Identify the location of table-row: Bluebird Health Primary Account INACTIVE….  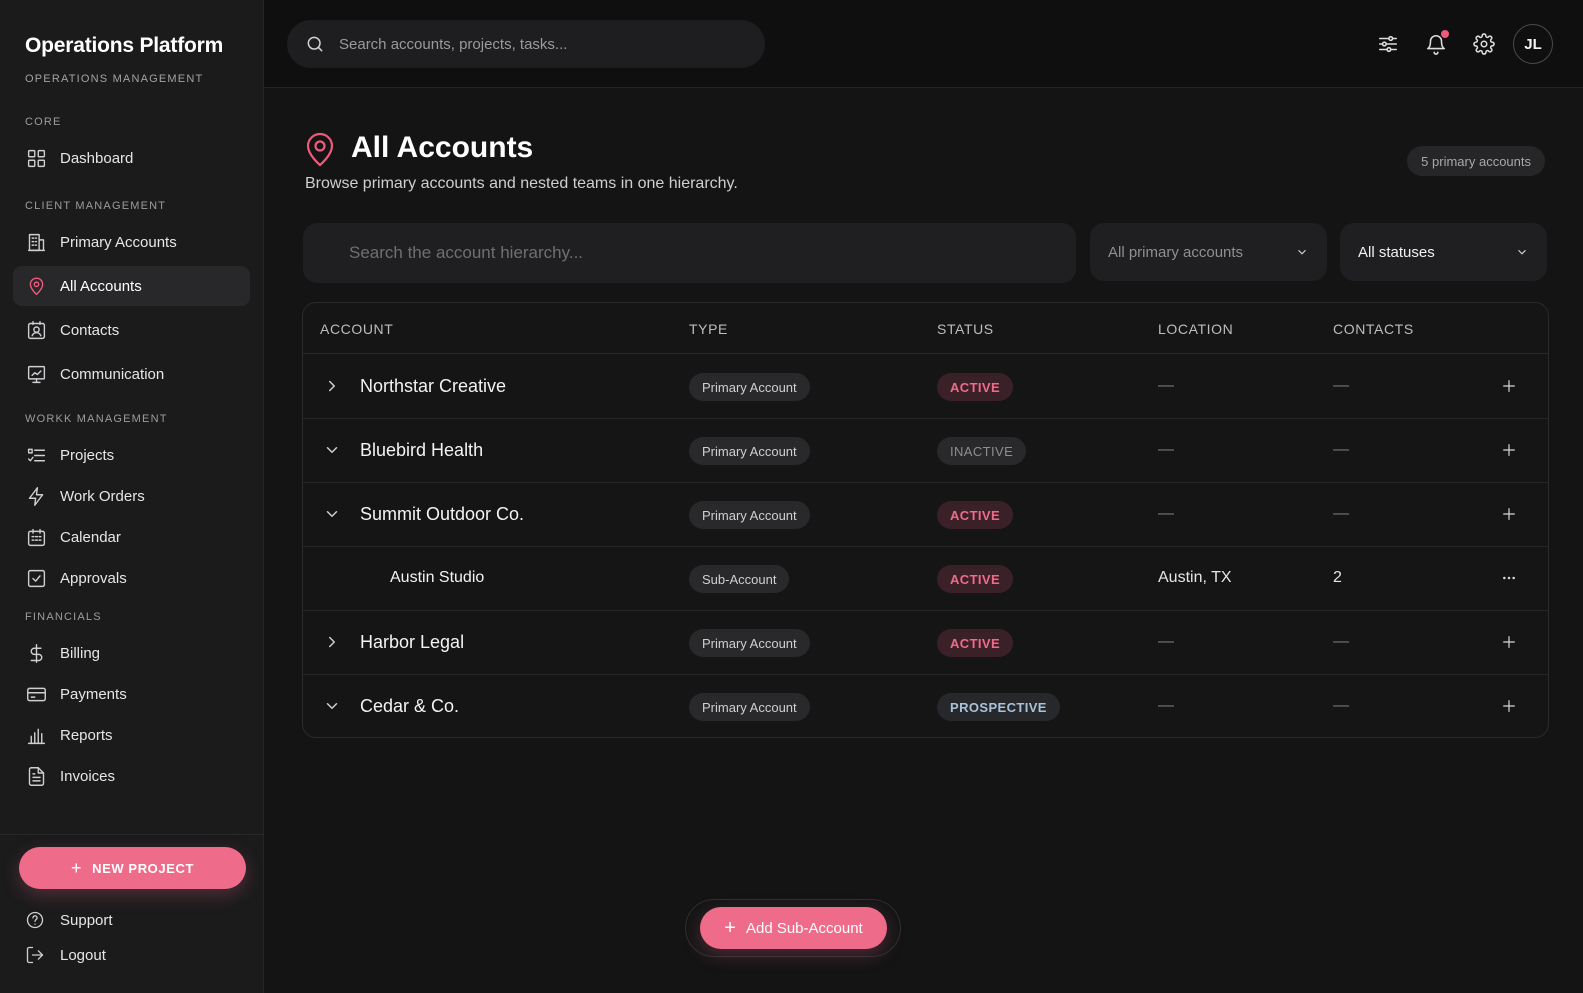
(925, 451).